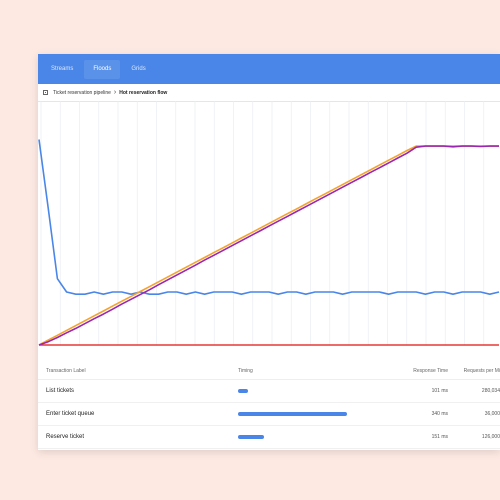 The height and width of the screenshot is (500, 500). Describe the element at coordinates (45, 92) in the screenshot. I see `pipeline-icon` at that location.